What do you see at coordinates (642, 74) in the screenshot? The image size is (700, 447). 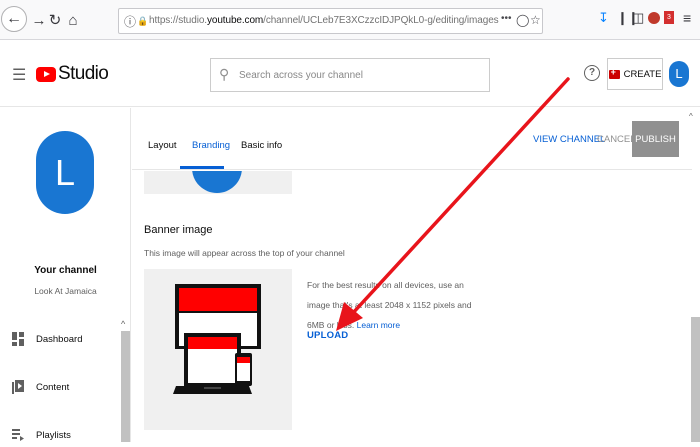 I see `create-label: CREATE` at bounding box center [642, 74].